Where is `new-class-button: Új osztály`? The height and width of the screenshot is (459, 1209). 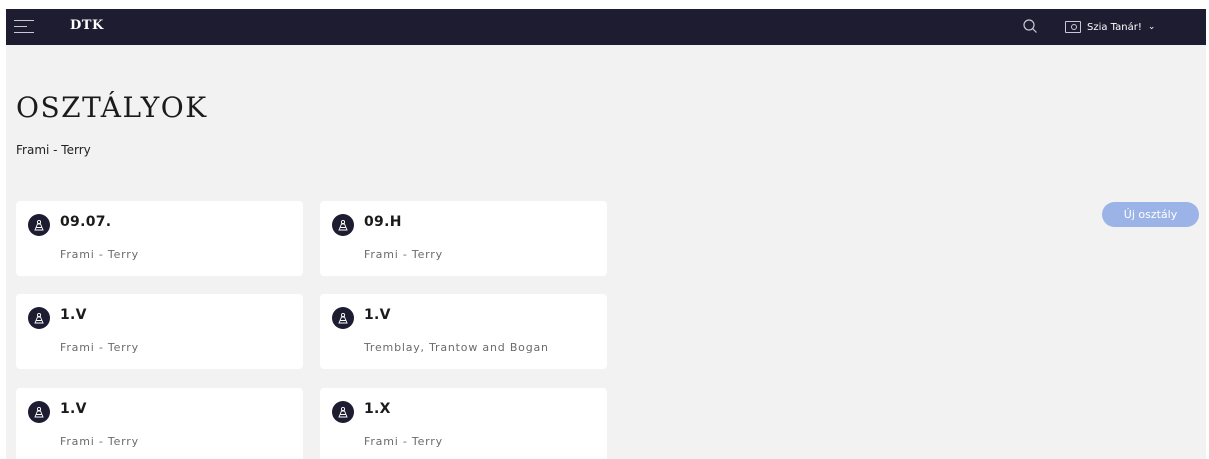
new-class-button: Új osztály is located at coordinates (1150, 214).